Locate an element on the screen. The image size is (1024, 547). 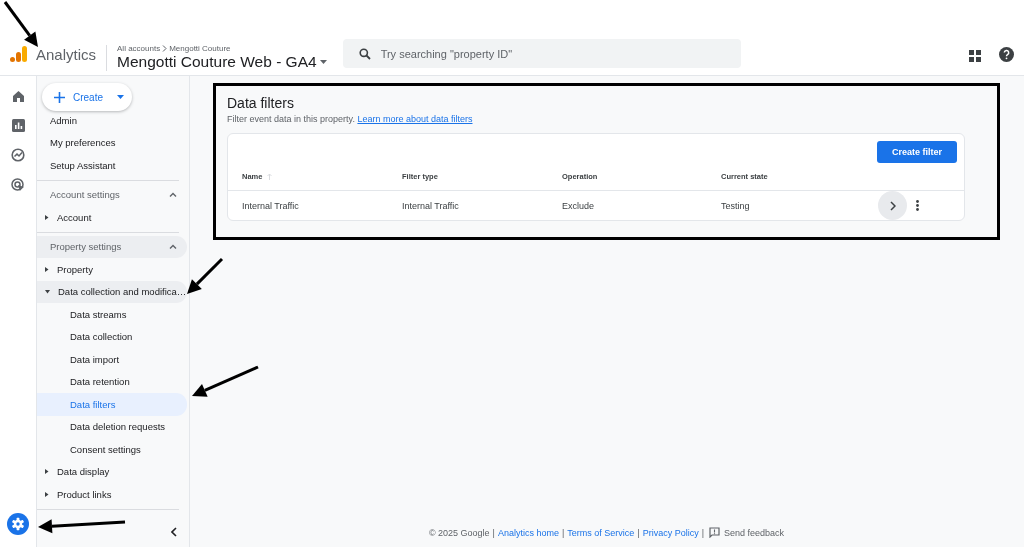
create-button: Create is located at coordinates (87, 97).